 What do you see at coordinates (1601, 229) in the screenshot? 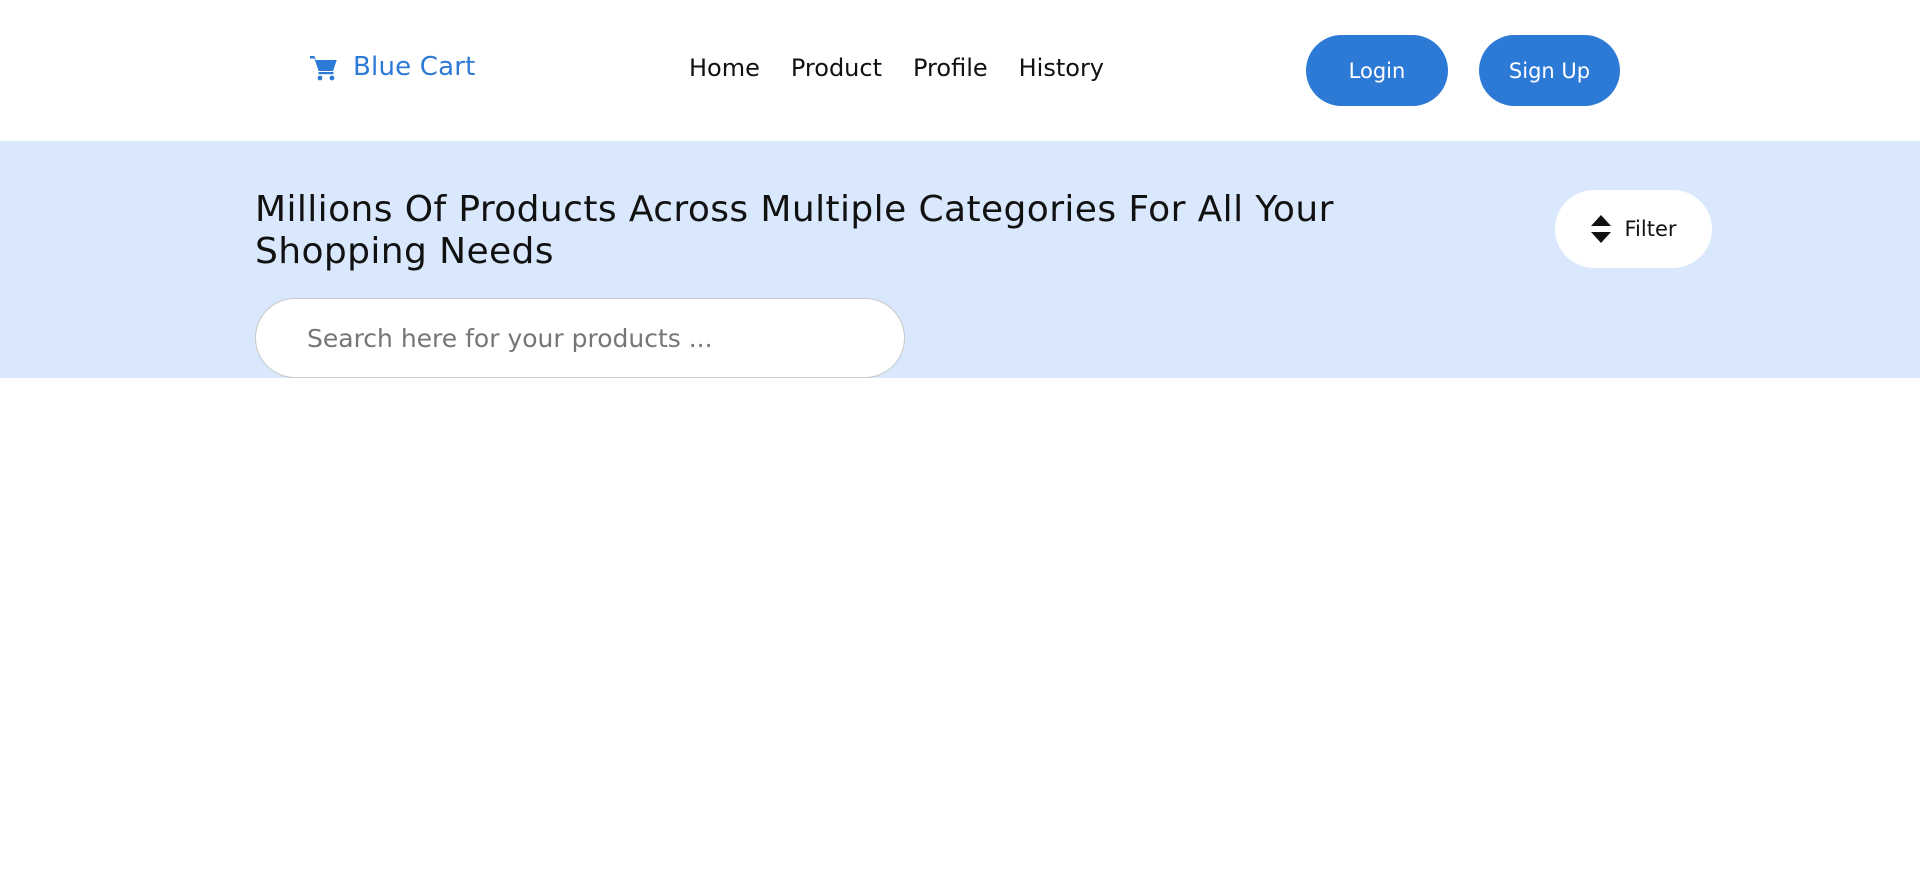
I see `sort-icon` at bounding box center [1601, 229].